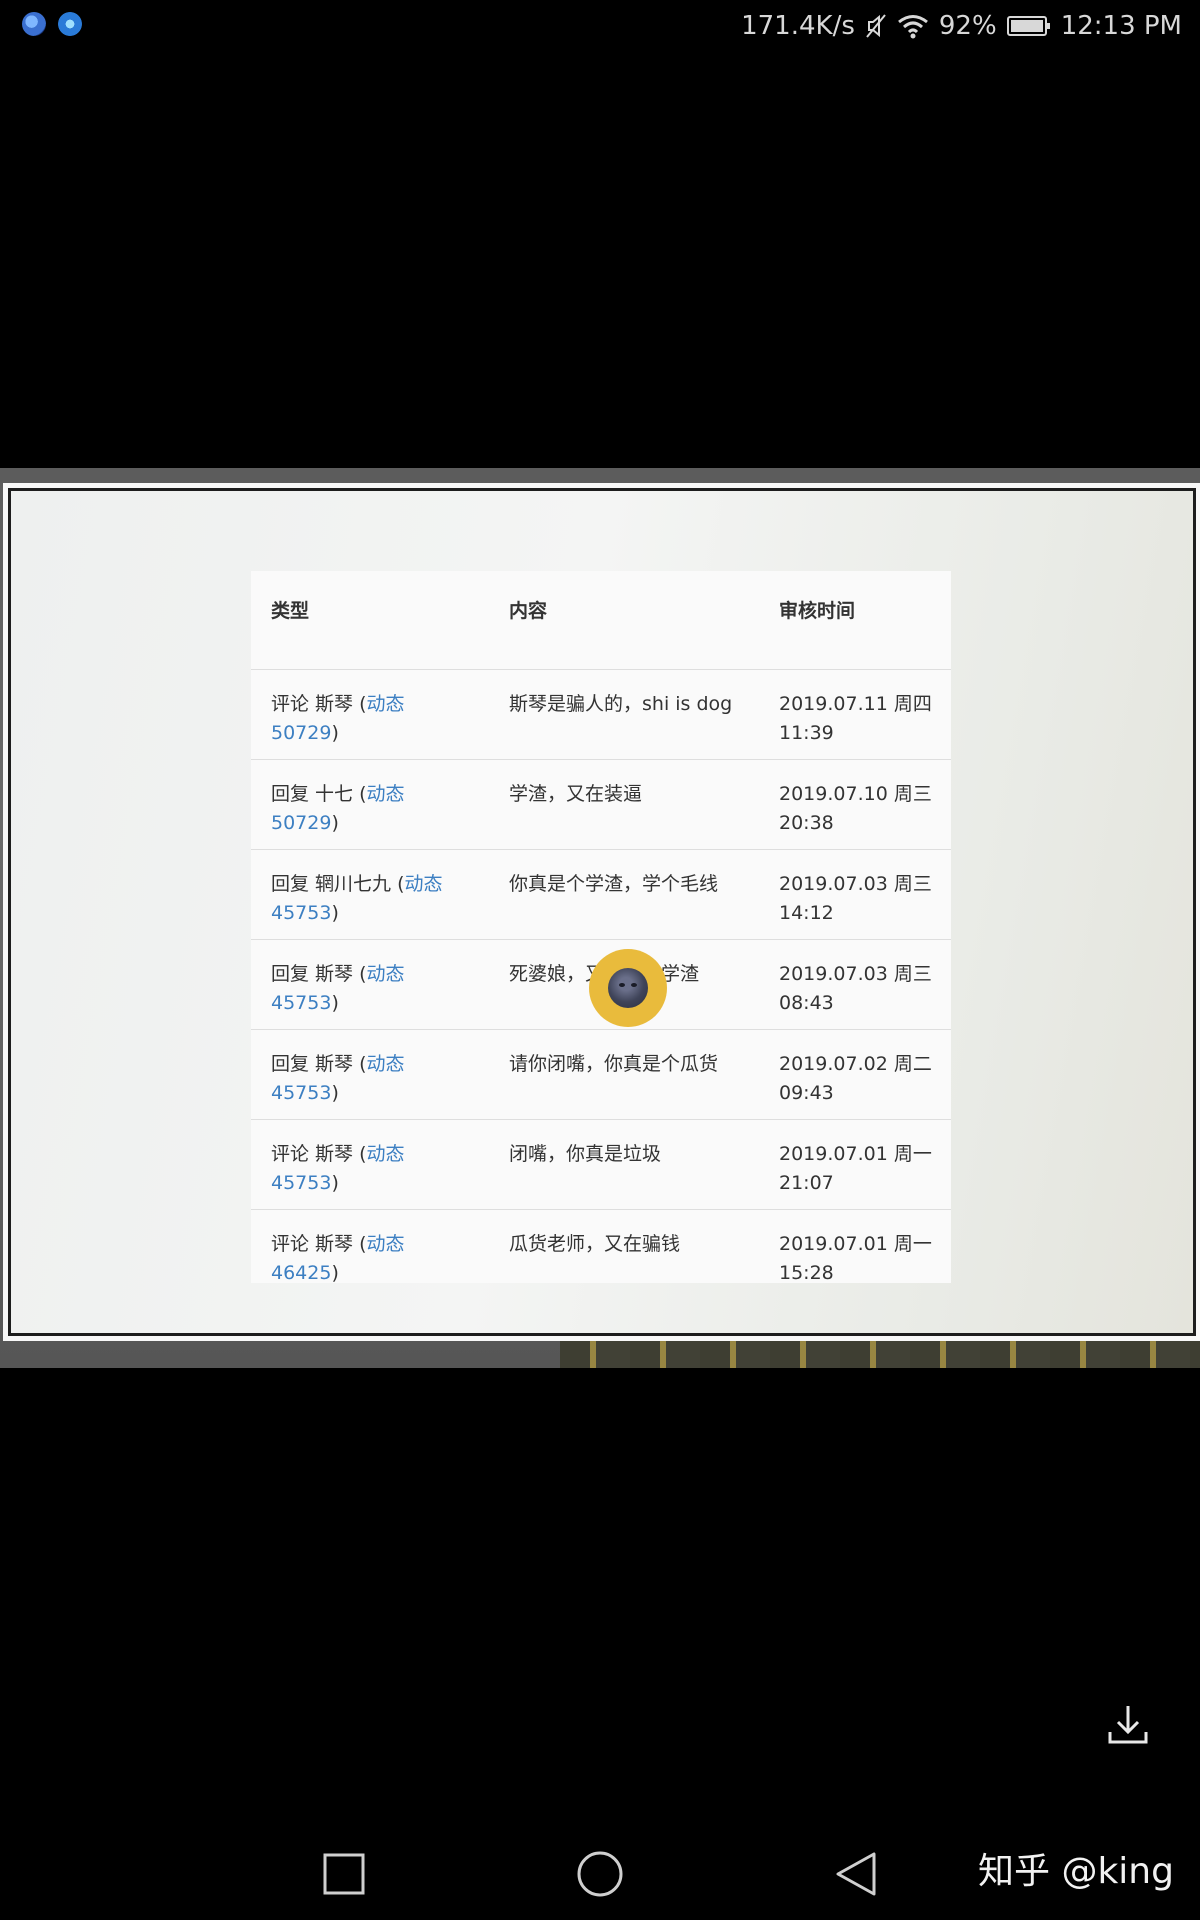 The width and height of the screenshot is (1200, 1920). I want to click on cell-time: 2019.07.01 周一 21:07, so click(855, 1163).